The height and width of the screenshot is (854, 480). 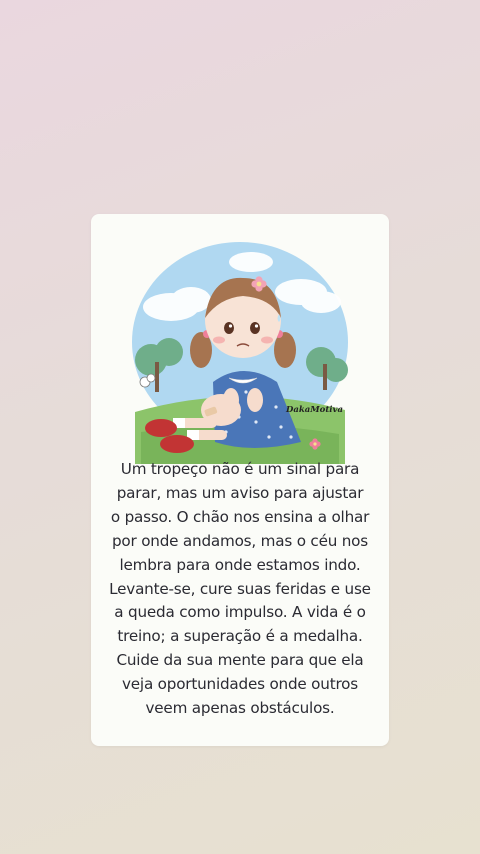 I want to click on quote-line: veem apenas obstáculos., so click(x=240, y=708).